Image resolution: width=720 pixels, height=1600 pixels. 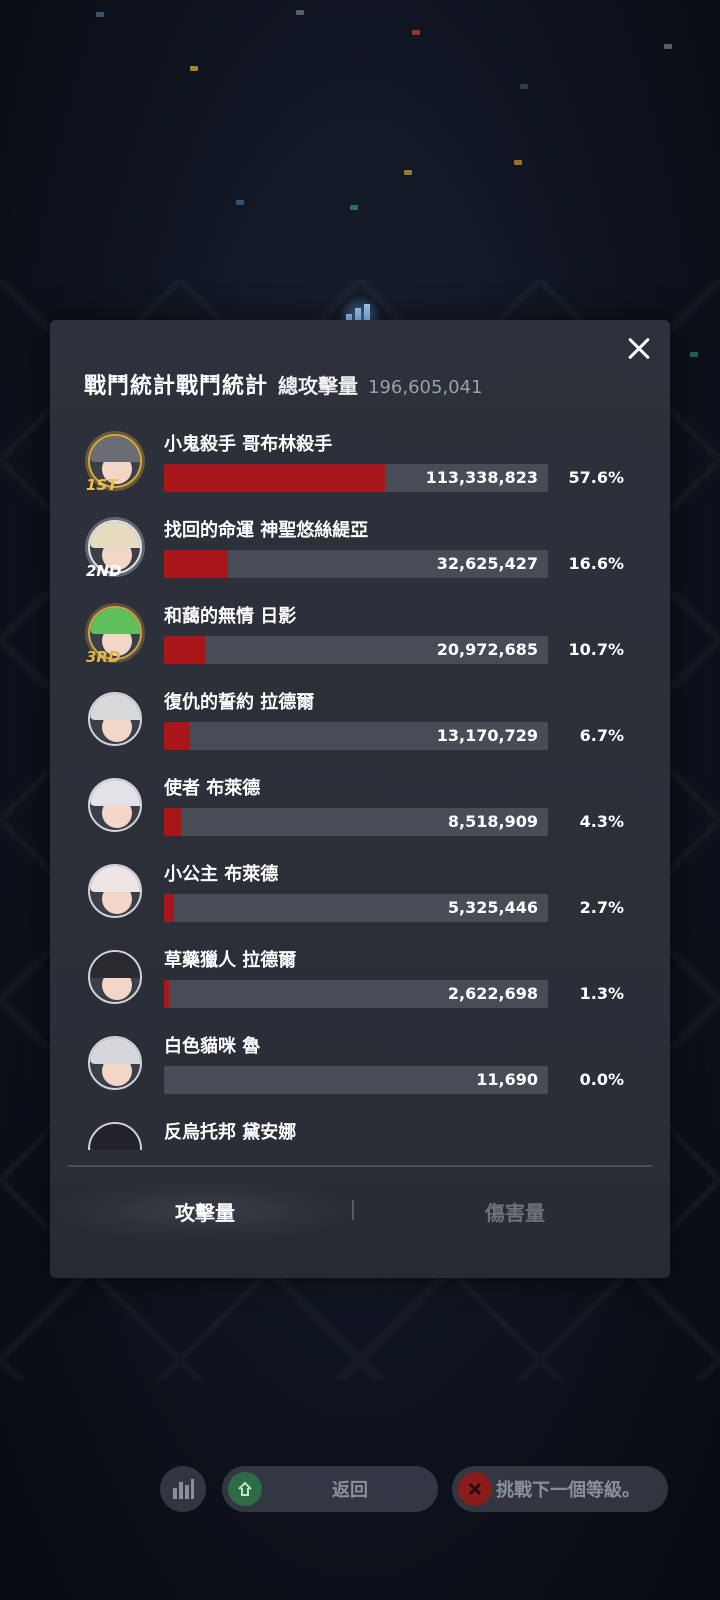 I want to click on damage-bar: 113,338,823, so click(x=356, y=478).